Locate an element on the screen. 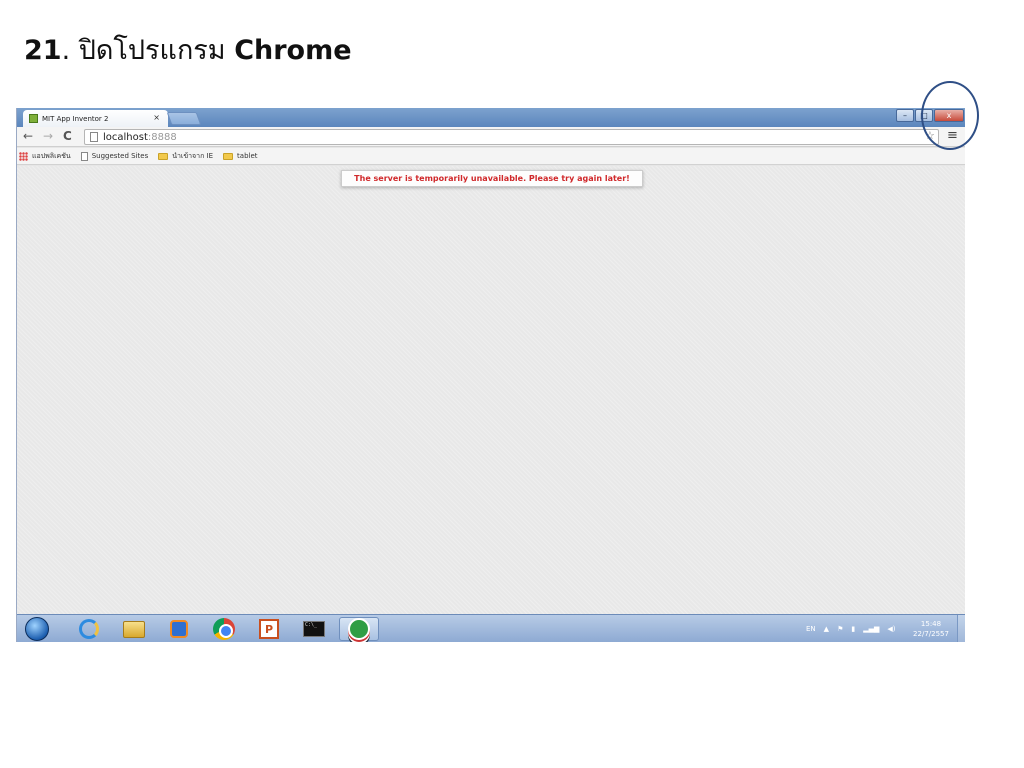 Image resolution: width=1024 pixels, height=768 pixels. reload-icon: C is located at coordinates (67, 136).